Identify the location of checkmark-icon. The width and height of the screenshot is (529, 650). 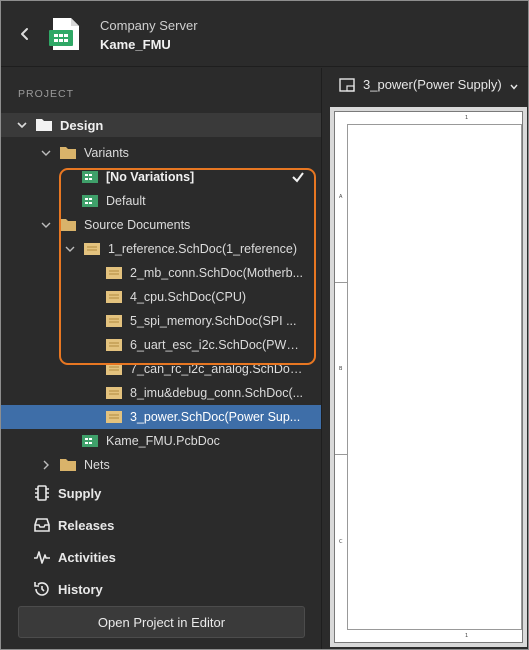
(298, 177).